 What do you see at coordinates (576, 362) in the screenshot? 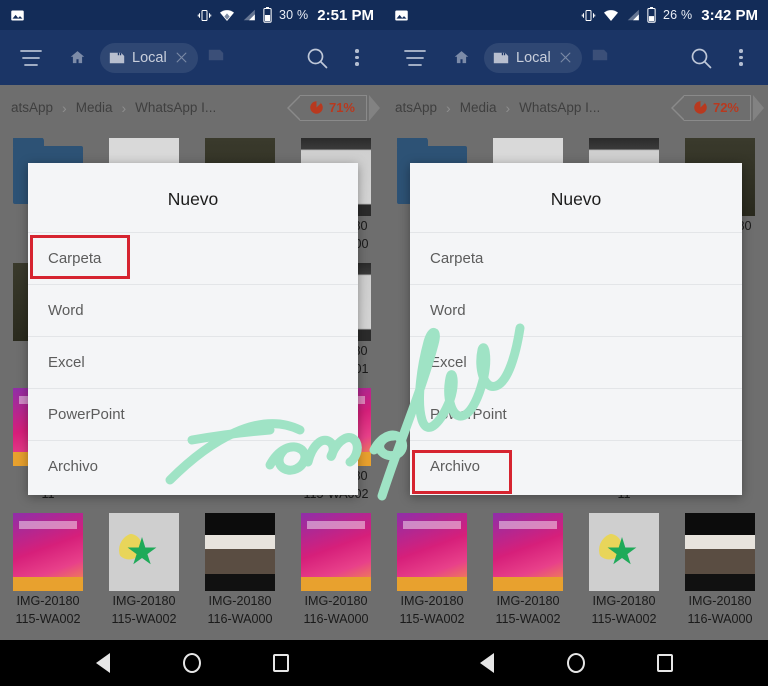
I see `dialog-option-excel-right: Excel` at bounding box center [576, 362].